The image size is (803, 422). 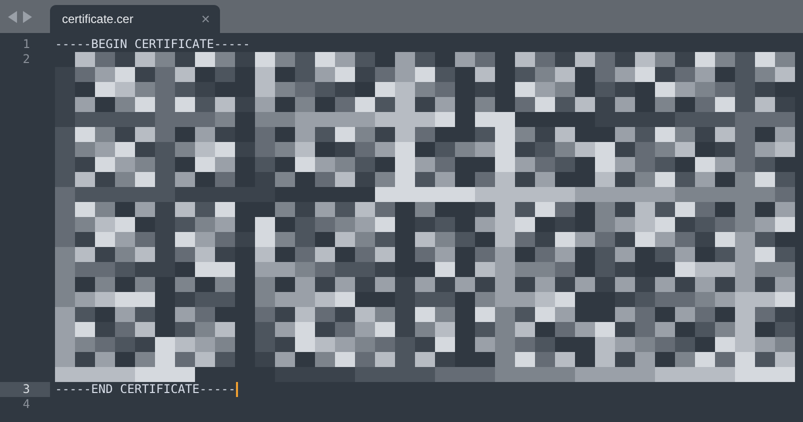 I want to click on code-line: -----BEGIN CERTIFICATE-----, so click(x=152, y=44).